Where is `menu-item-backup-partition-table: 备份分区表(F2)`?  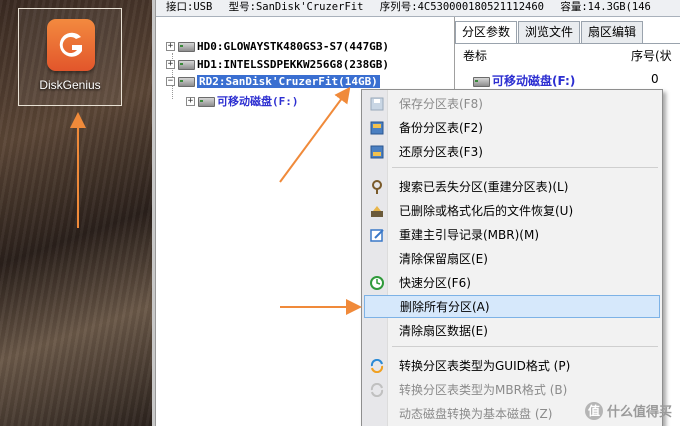
menu-item-backup-partition-table: 备份分区表(F2) is located at coordinates (512, 127).